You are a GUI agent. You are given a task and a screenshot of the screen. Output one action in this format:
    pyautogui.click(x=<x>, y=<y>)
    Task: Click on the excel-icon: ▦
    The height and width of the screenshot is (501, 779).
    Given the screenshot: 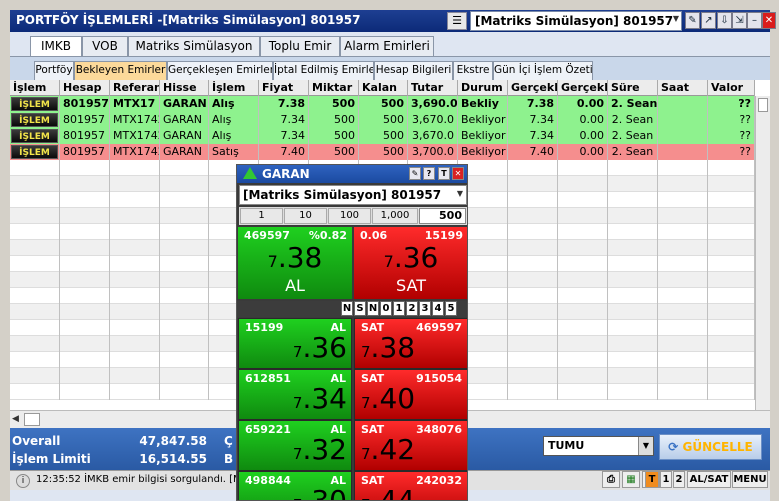 What is the action you would take?
    pyautogui.click(x=631, y=479)
    